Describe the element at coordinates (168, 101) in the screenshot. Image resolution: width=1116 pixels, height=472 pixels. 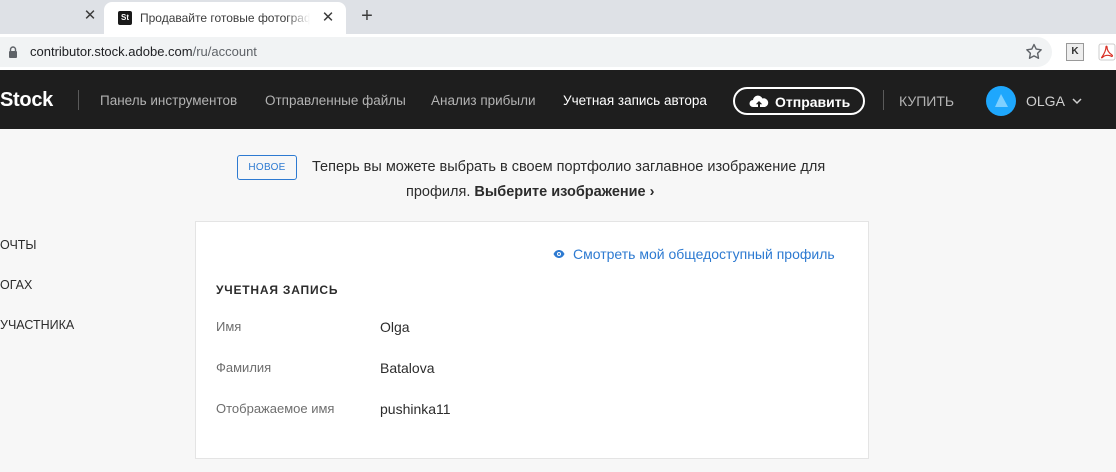
I see `nav-link-dashboard: Панель инструментов` at that location.